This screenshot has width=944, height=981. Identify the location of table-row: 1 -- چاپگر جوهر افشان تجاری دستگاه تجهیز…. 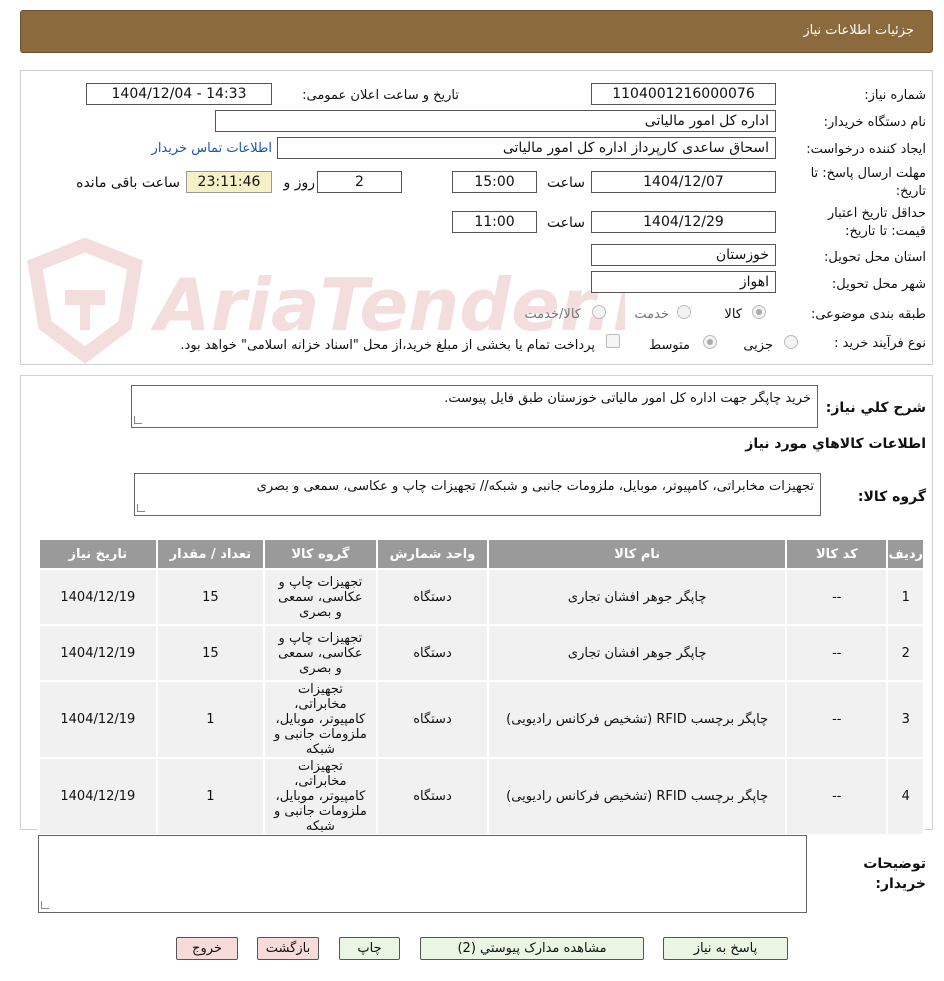
(481, 597).